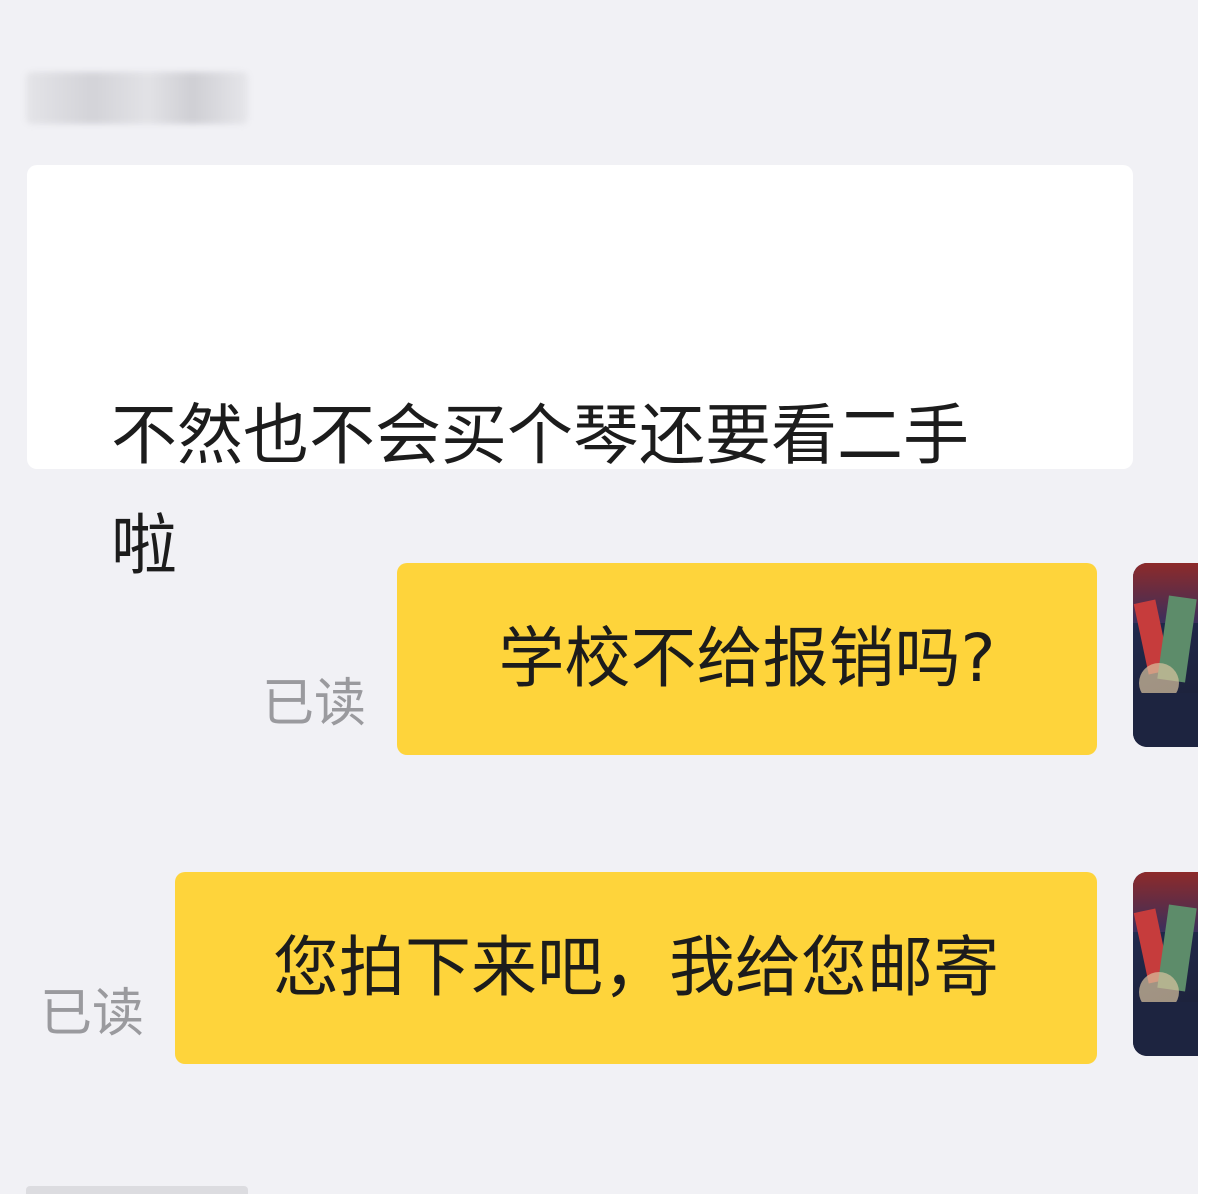  I want to click on next-message-edge, so click(137, 1190).